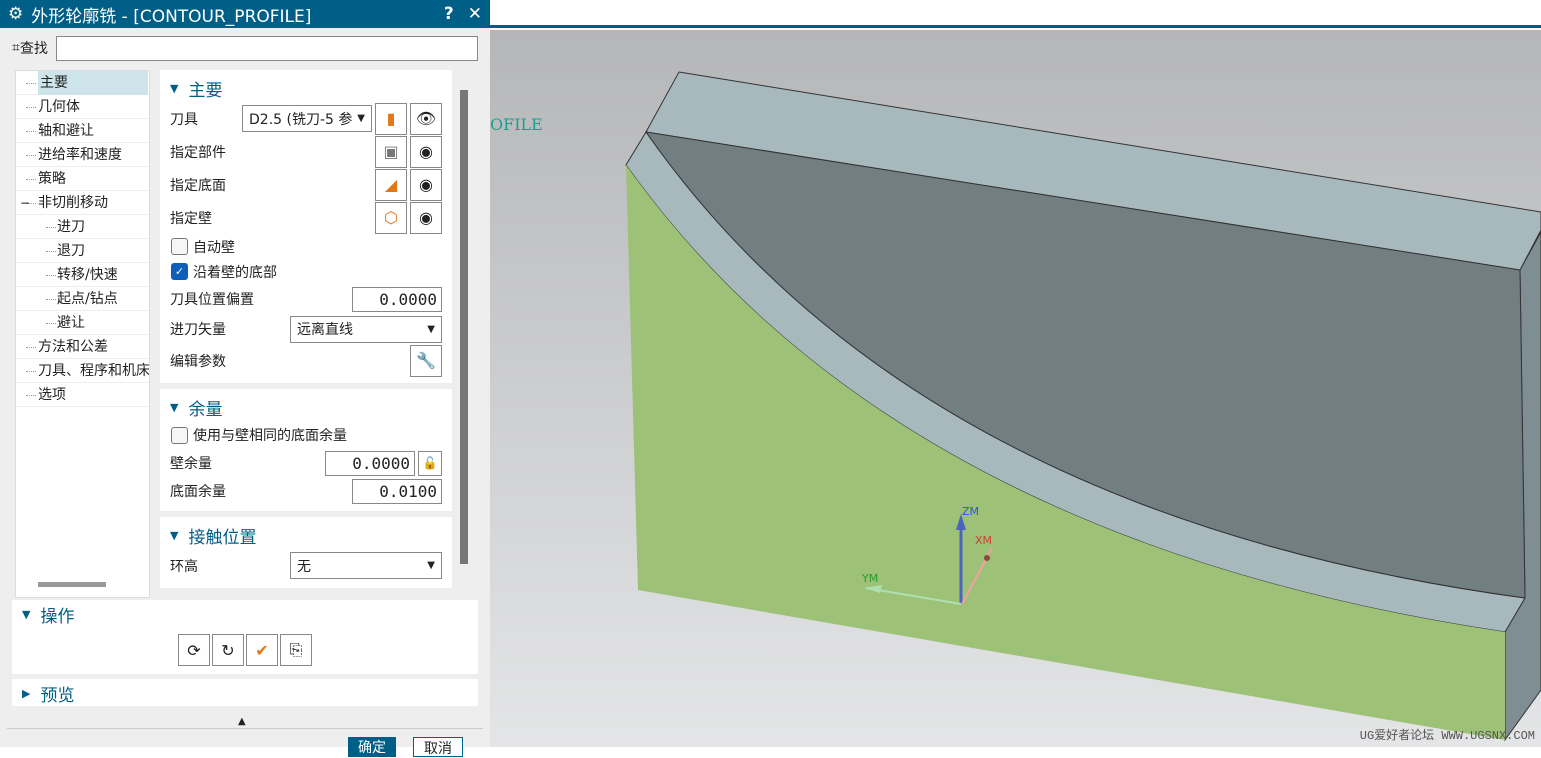 This screenshot has height=758, width=1541. Describe the element at coordinates (194, 650) in the screenshot. I see `generate-icon: ⟳` at that location.